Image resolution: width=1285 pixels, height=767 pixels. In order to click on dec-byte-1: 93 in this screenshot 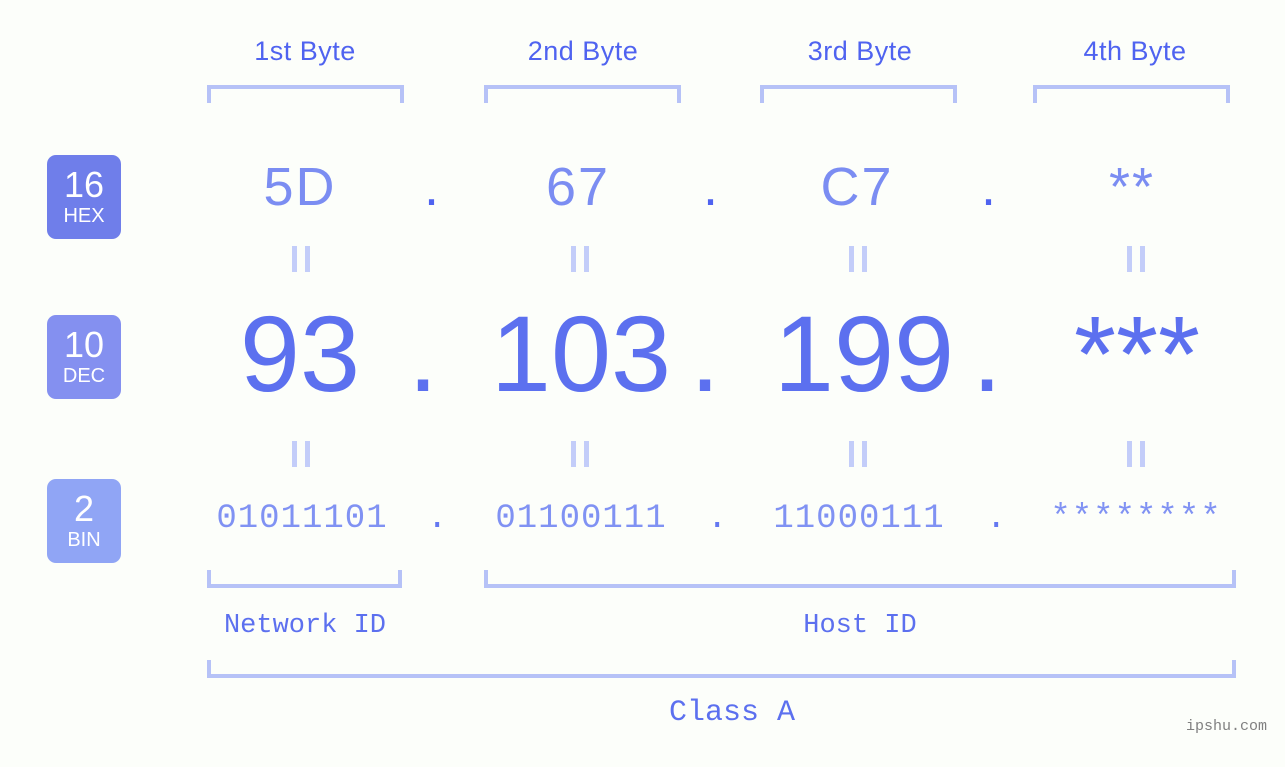, I will do `click(300, 353)`.